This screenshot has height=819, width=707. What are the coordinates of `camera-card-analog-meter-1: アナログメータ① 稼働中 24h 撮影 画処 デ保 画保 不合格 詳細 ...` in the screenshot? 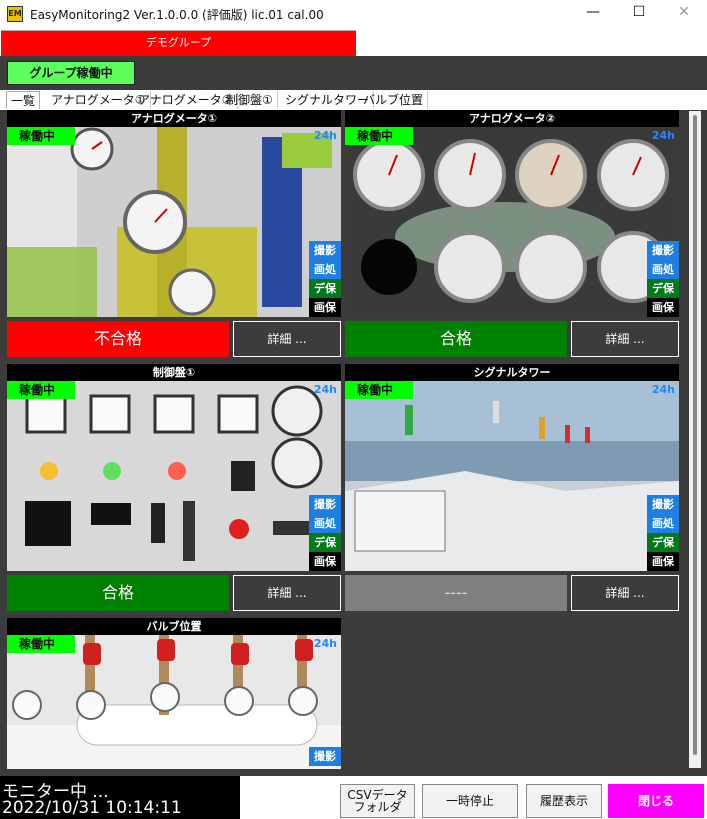 It's located at (174, 234).